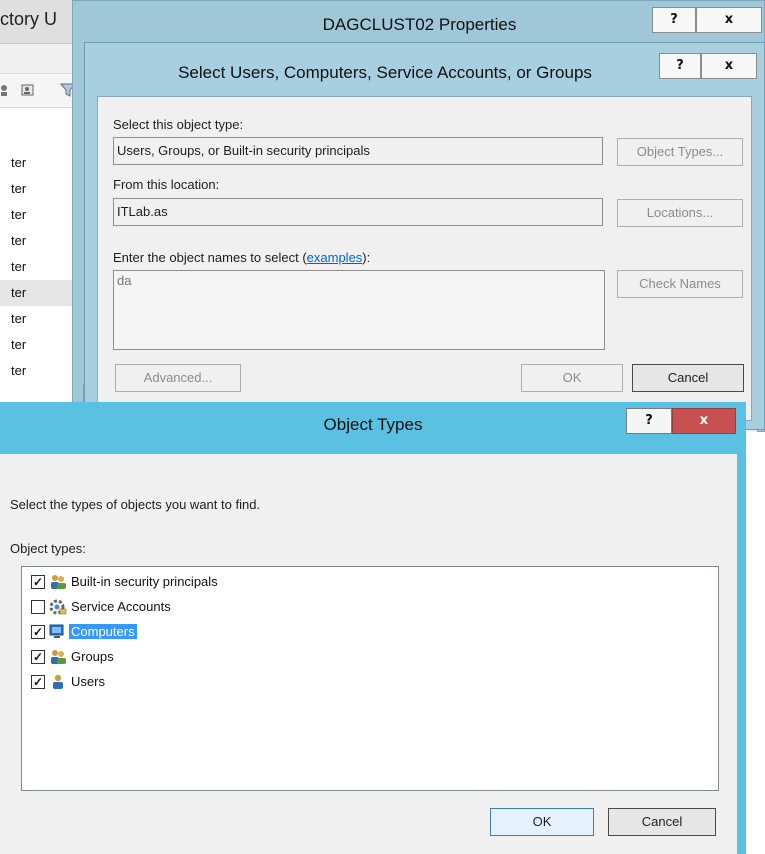  I want to click on object-types-list-label: Object types:, so click(48, 548).